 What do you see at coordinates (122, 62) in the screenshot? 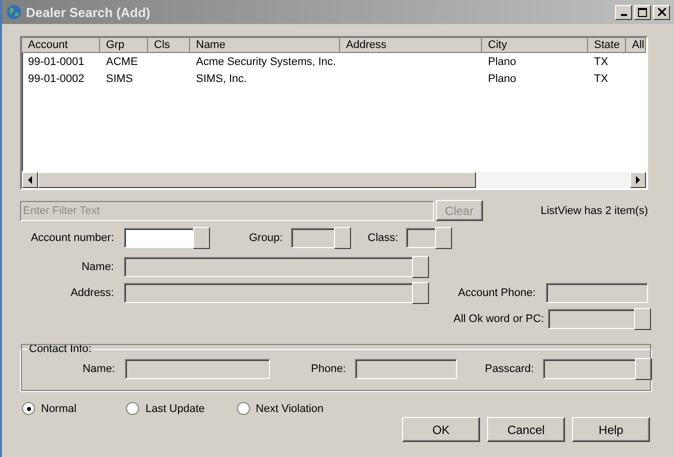
I see `table-cell-text: ACME` at bounding box center [122, 62].